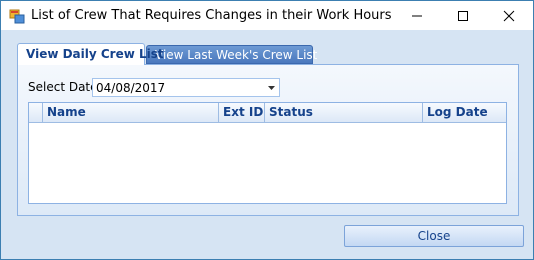 The width and height of the screenshot is (534, 260). I want to click on minimize-icon, so click(417, 16).